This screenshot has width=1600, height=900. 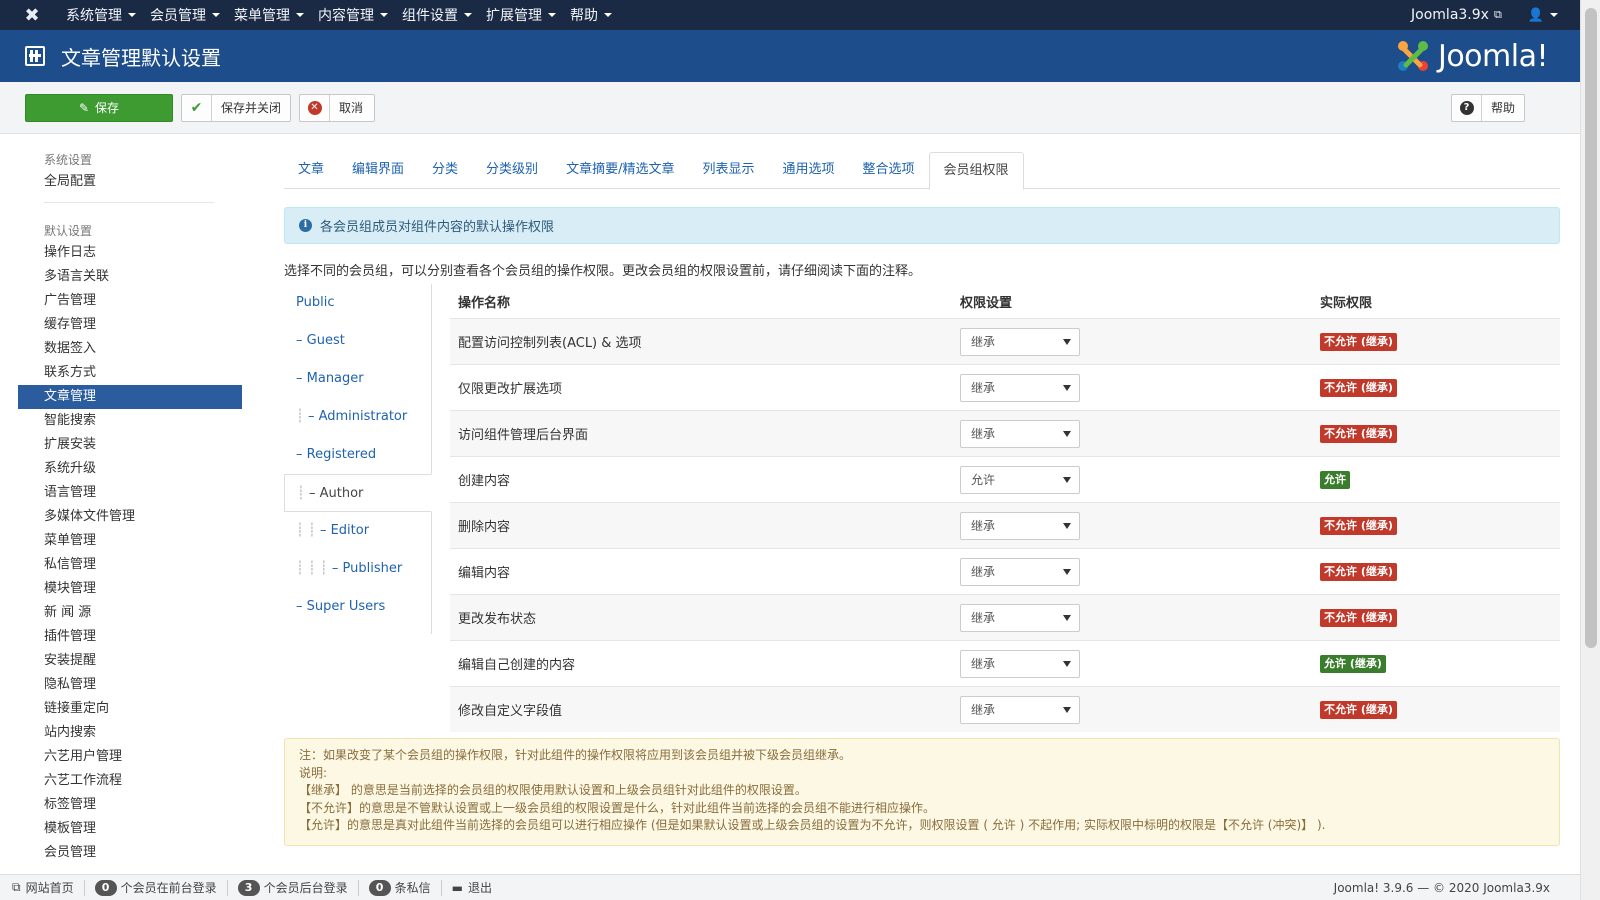 What do you see at coordinates (357, 15) in the screenshot?
I see `menu-content: 内容管理` at bounding box center [357, 15].